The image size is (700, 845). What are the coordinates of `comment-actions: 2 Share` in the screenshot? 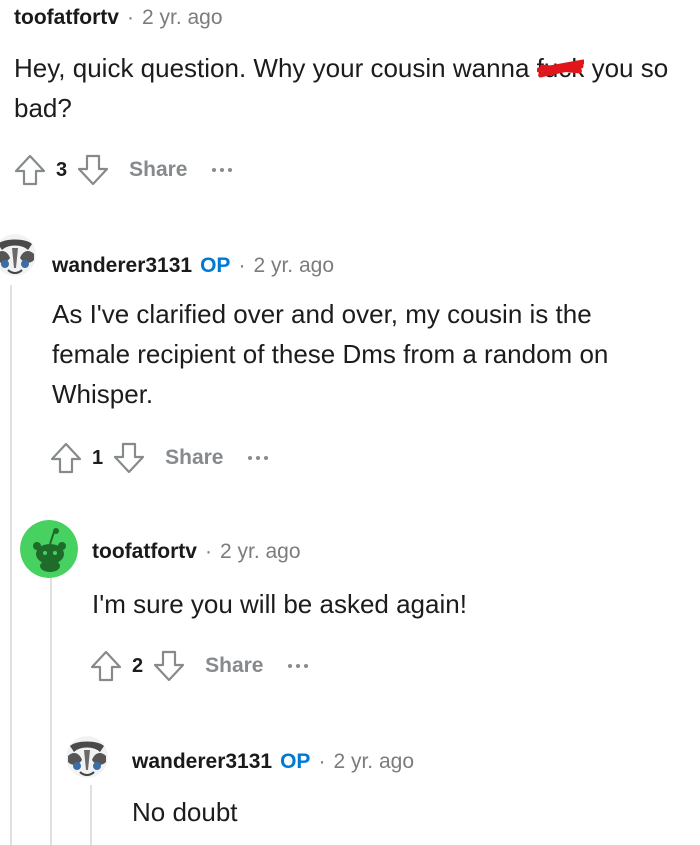 It's located at (198, 666).